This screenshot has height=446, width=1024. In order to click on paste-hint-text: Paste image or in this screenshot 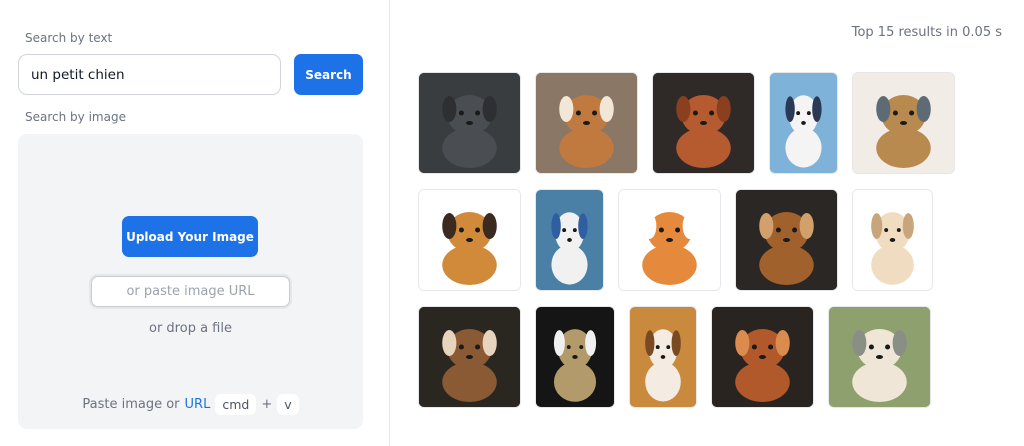, I will do `click(131, 404)`.